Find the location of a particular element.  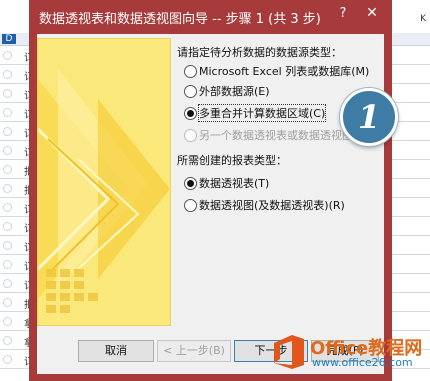

dialog-titlebar: 数据透视表和数据透视图向导 -- 步骤 1 (共 3 步) ? ✕ is located at coordinates (210, 17).